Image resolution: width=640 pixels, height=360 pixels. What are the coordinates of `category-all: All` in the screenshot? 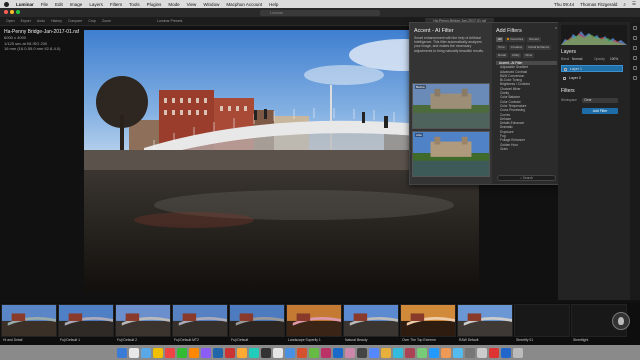 It's located at (500, 39).